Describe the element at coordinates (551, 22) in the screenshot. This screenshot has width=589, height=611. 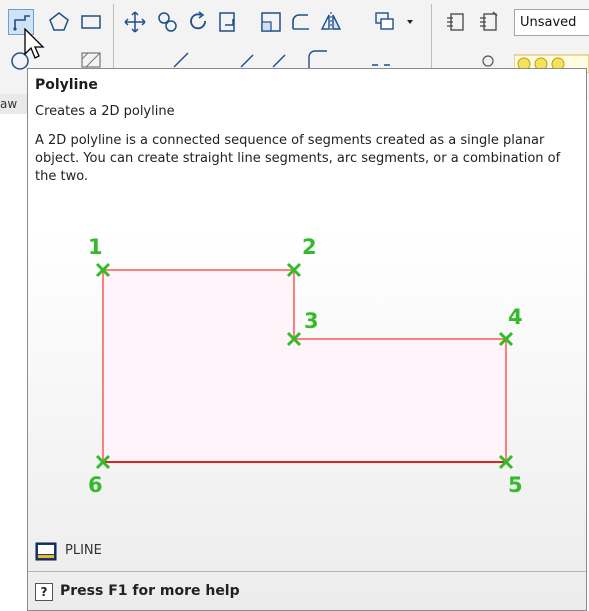
I see `named-view-select: Unsaved` at that location.